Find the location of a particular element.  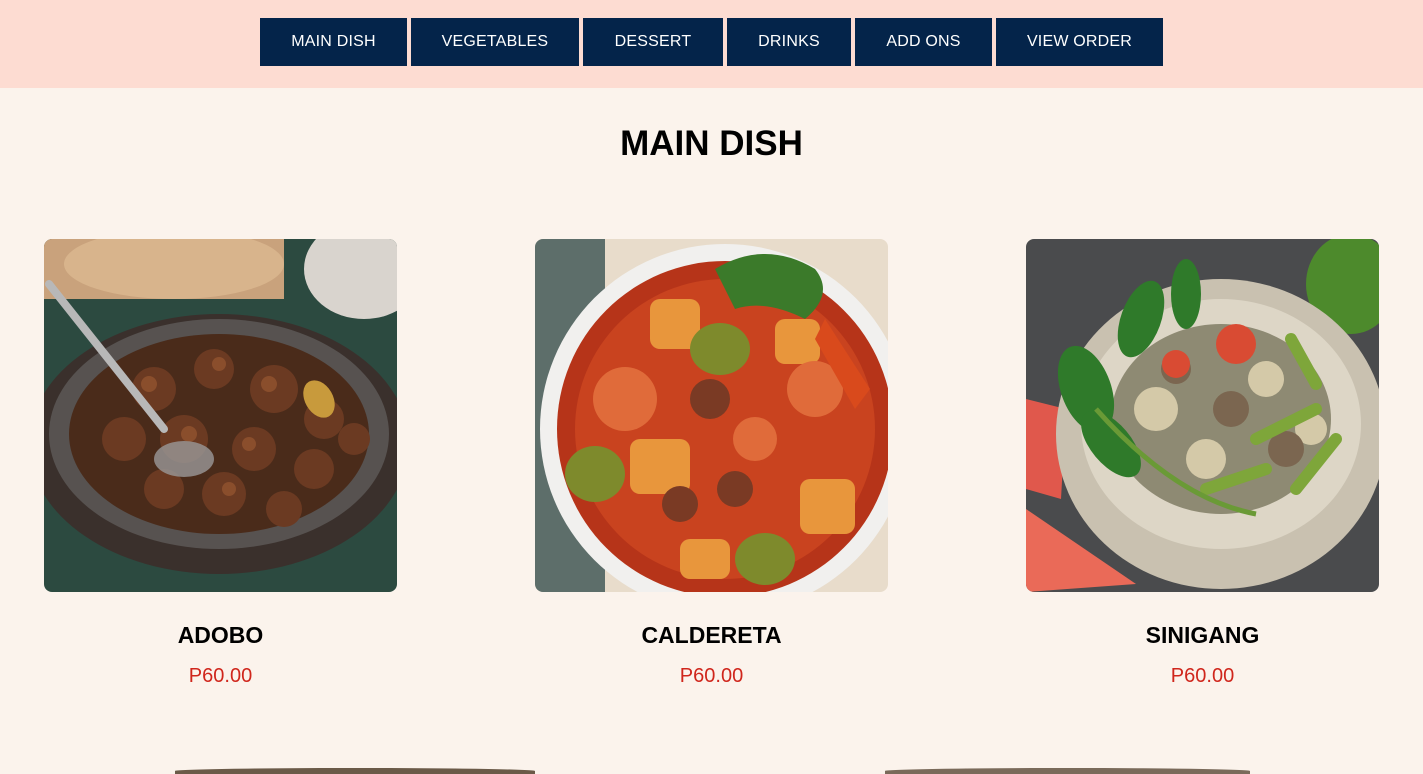

product-card-caldereta: CALDERETA P60.00 is located at coordinates (711, 463).